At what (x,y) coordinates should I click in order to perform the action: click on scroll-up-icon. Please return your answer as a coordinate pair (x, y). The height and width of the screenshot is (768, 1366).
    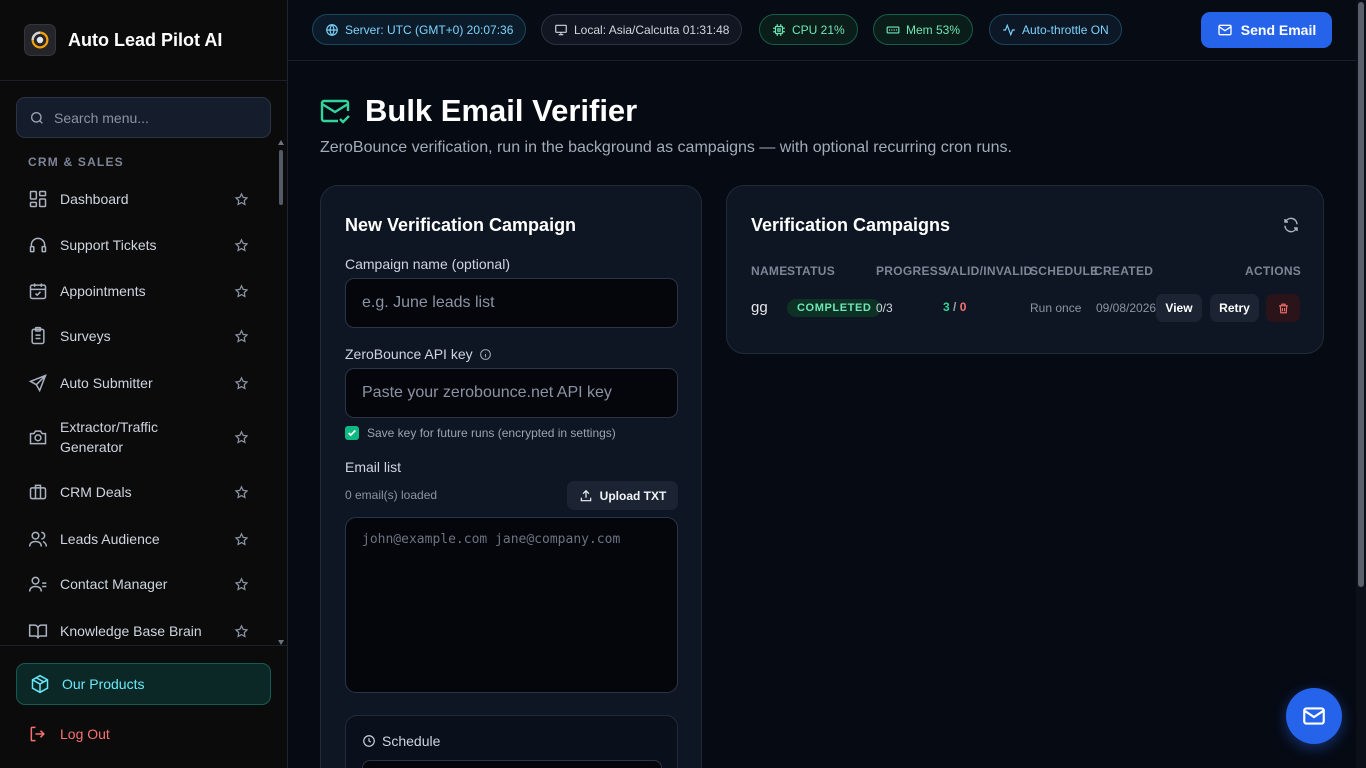
    Looking at the image, I should click on (281, 142).